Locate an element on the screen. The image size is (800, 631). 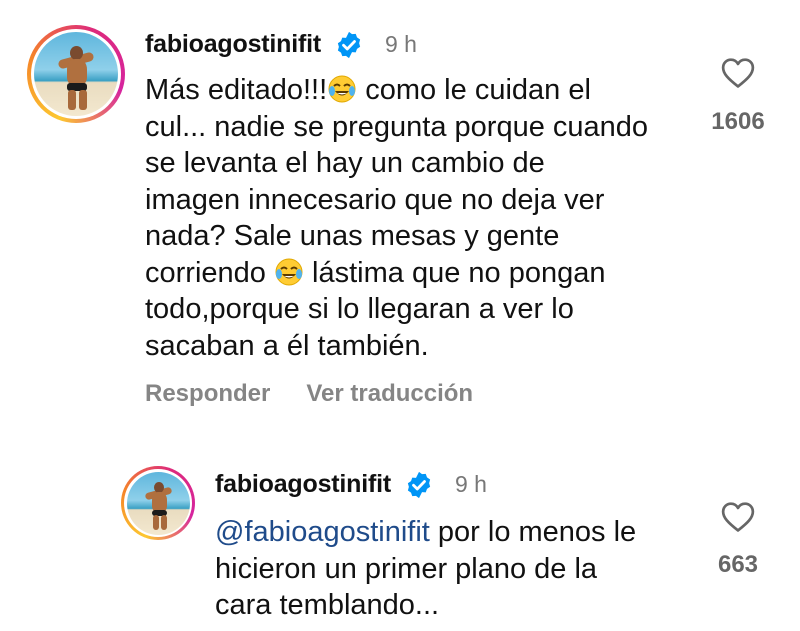
reply-button: Responder is located at coordinates (207, 393).